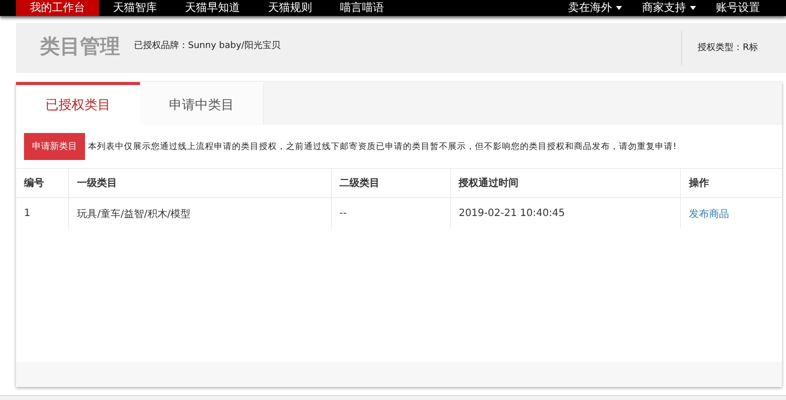  What do you see at coordinates (382, 146) in the screenshot?
I see `notice-text: 本列表中仅展示您通过线上流程申请的类目授权，之前通过线下邮寄资质已申请的类目暂不展示，但不影响您的类目授权和商品发布，请勿重复申请!` at bounding box center [382, 146].